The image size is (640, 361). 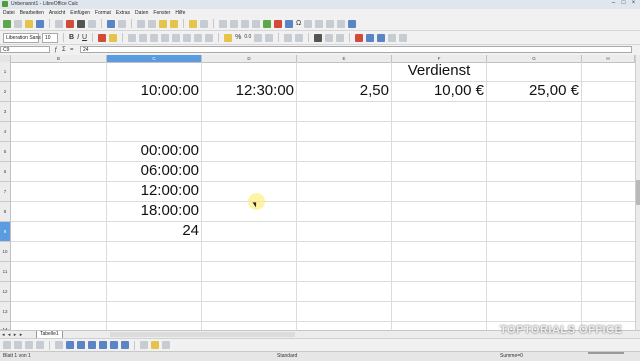 I want to click on borders-icon, so click(x=318, y=37).